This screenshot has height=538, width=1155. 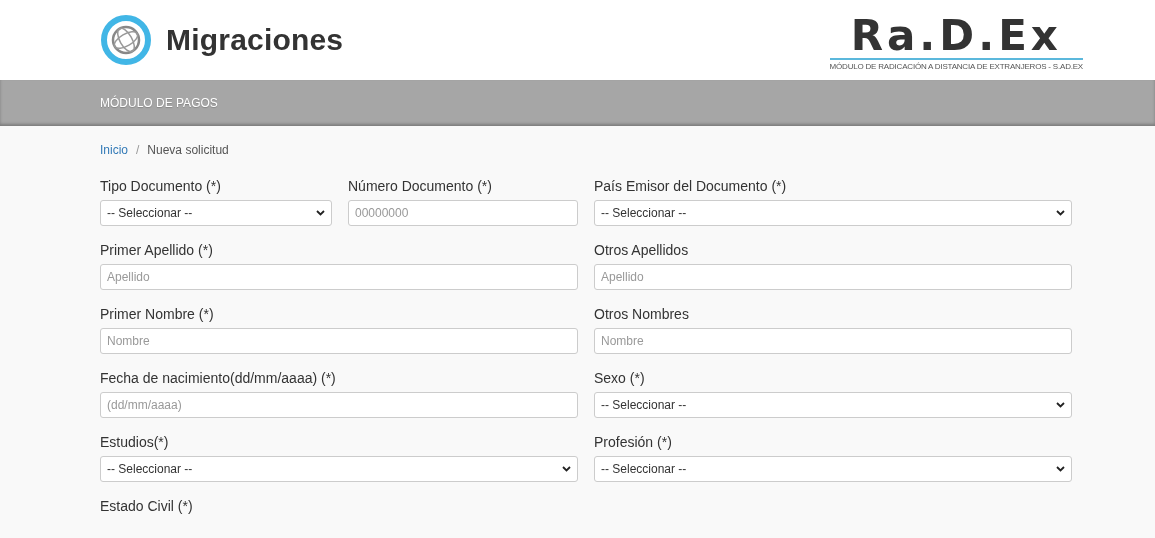 I want to click on module-title: MÓDULO DE PAGOS, so click(x=159, y=103).